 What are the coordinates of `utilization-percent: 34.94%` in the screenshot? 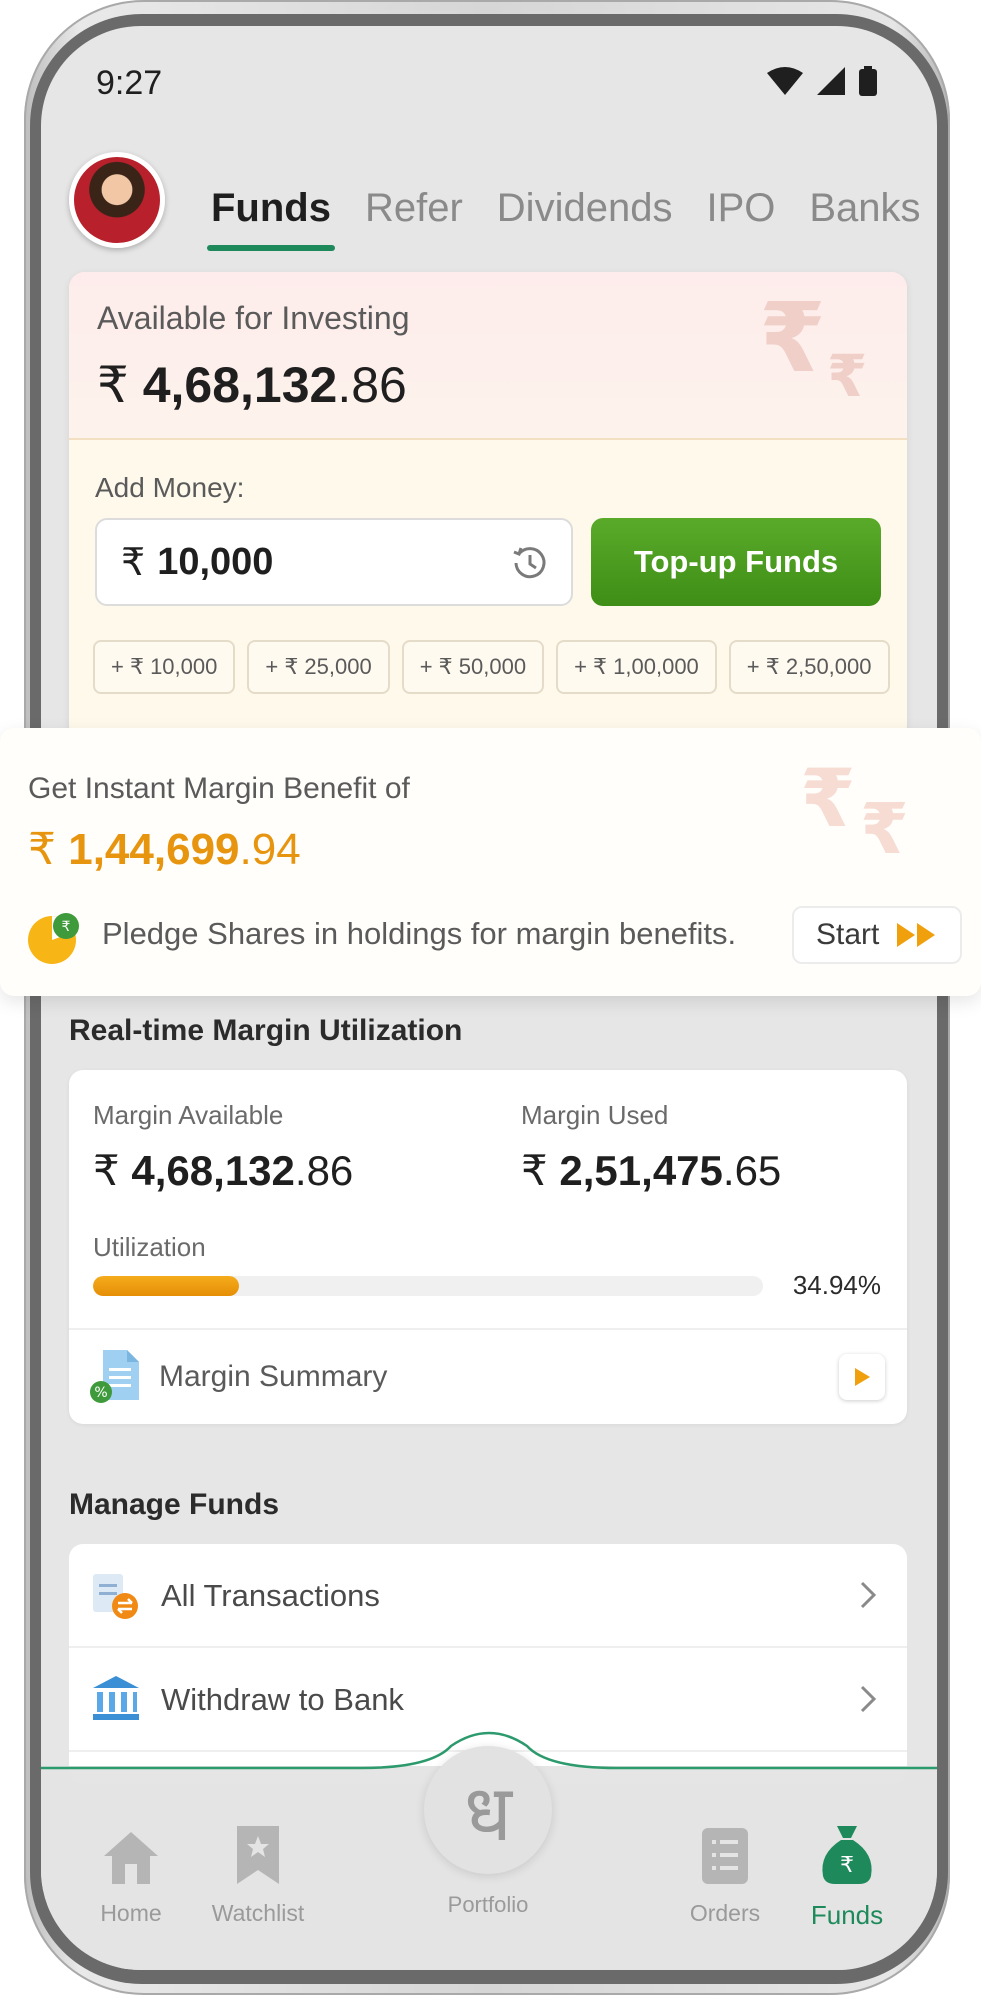 It's located at (836, 1285).